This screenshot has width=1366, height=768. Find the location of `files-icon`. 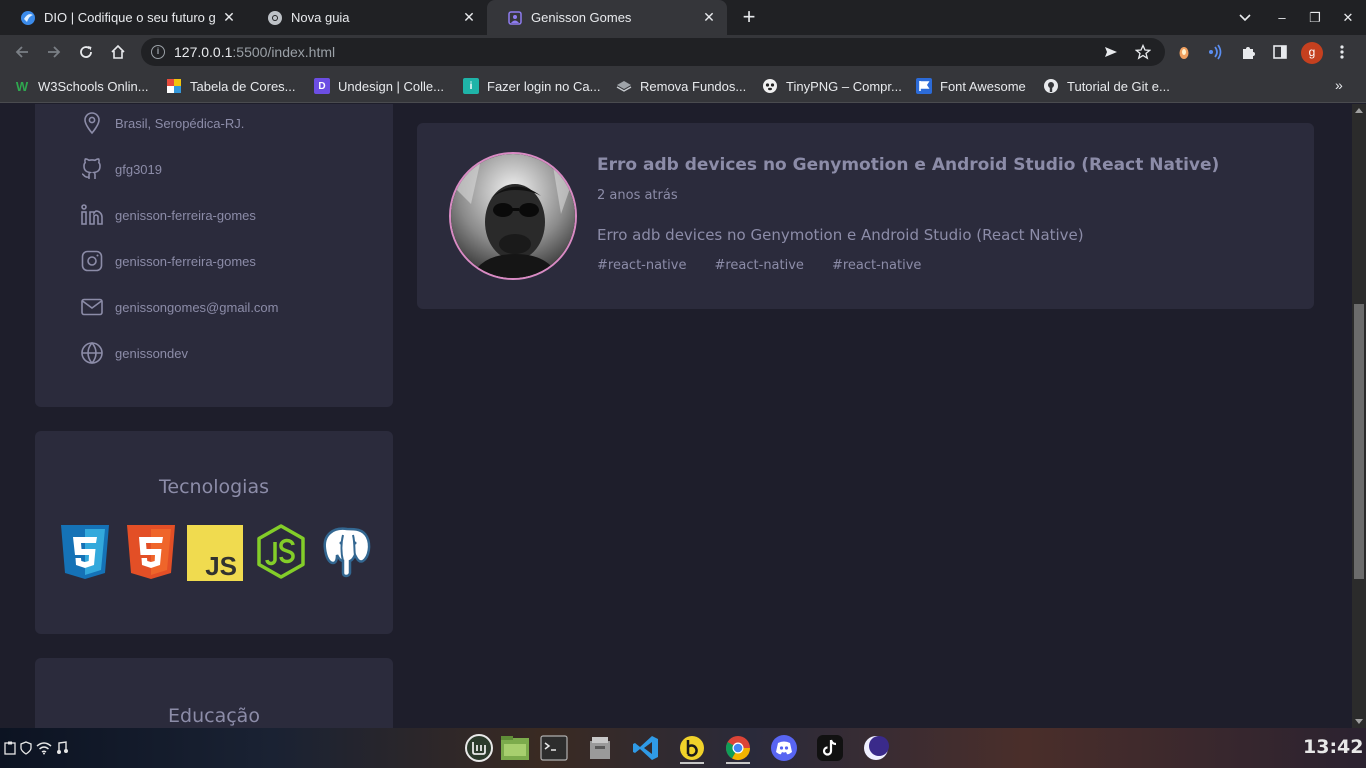

files-icon is located at coordinates (515, 748).